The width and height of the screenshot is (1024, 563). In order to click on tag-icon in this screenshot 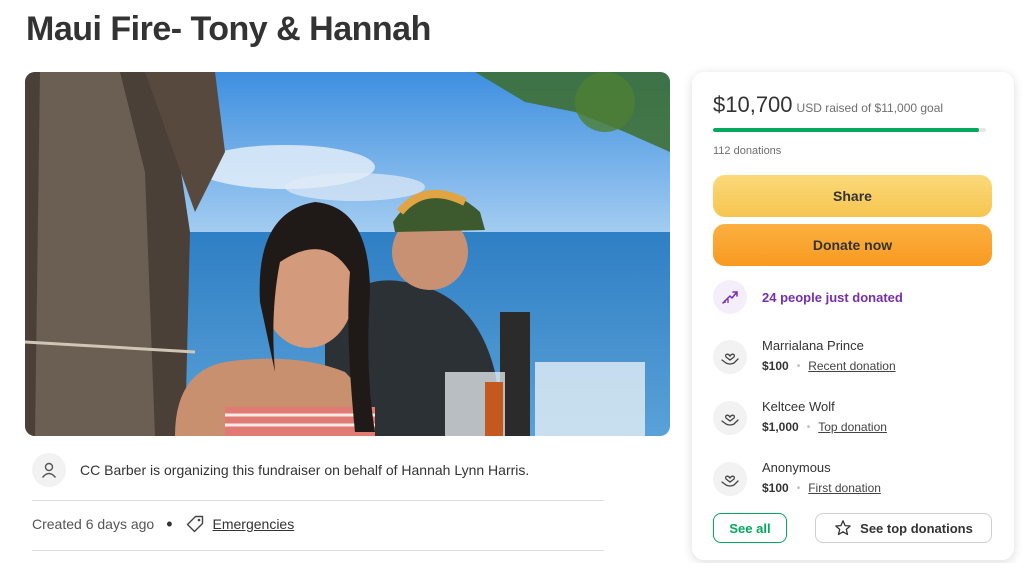, I will do `click(195, 524)`.